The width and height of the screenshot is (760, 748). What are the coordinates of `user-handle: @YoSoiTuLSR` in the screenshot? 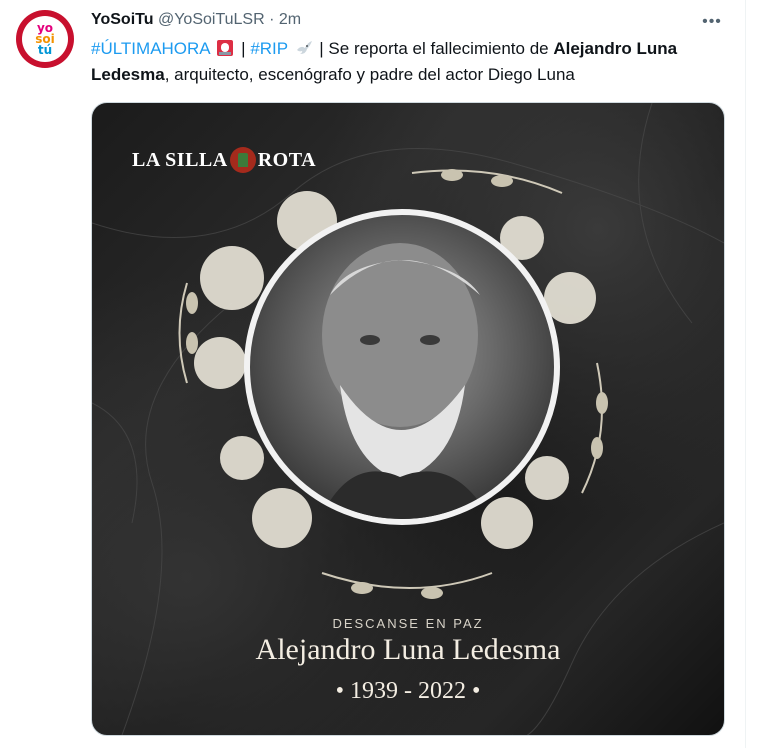 It's located at (211, 19).